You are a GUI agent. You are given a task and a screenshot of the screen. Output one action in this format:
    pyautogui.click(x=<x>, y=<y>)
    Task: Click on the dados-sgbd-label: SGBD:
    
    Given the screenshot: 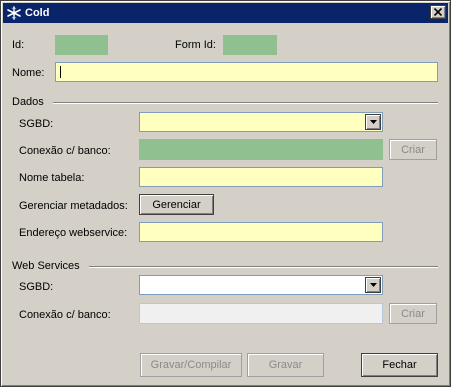 What is the action you would take?
    pyautogui.click(x=36, y=124)
    